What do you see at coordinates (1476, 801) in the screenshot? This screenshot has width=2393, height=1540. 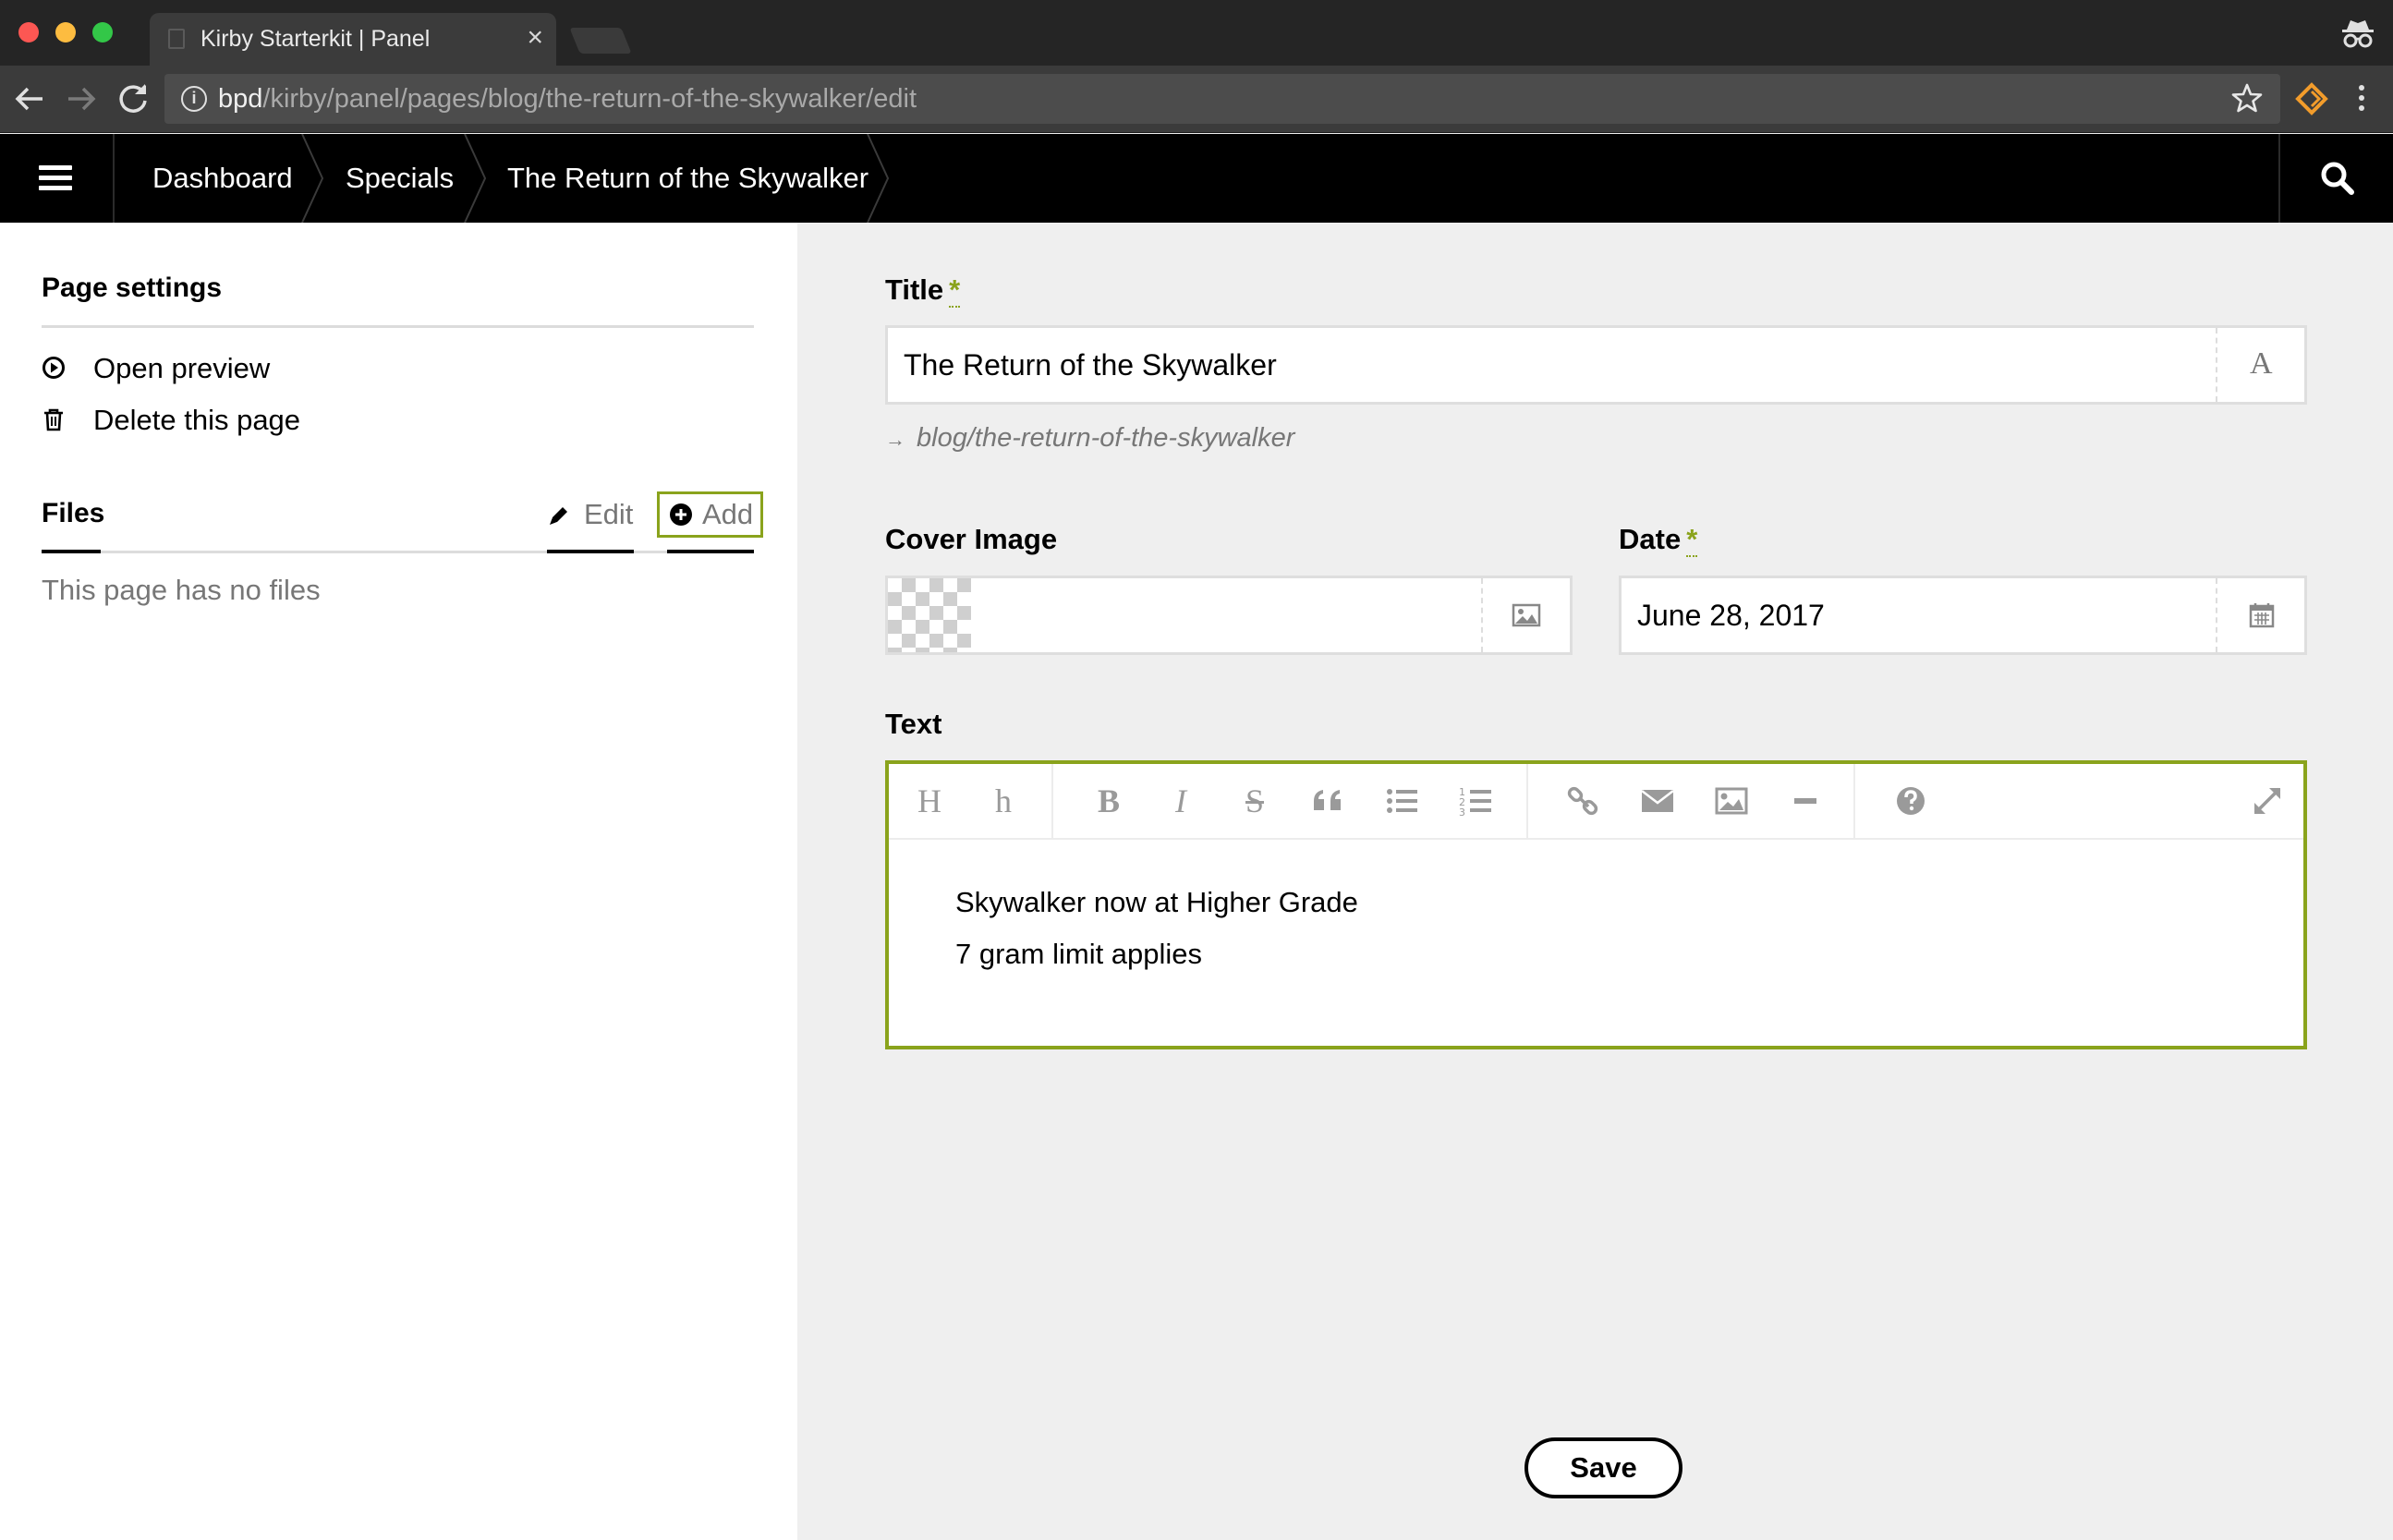 I see `numbered-list-icon: 1 2 3` at bounding box center [1476, 801].